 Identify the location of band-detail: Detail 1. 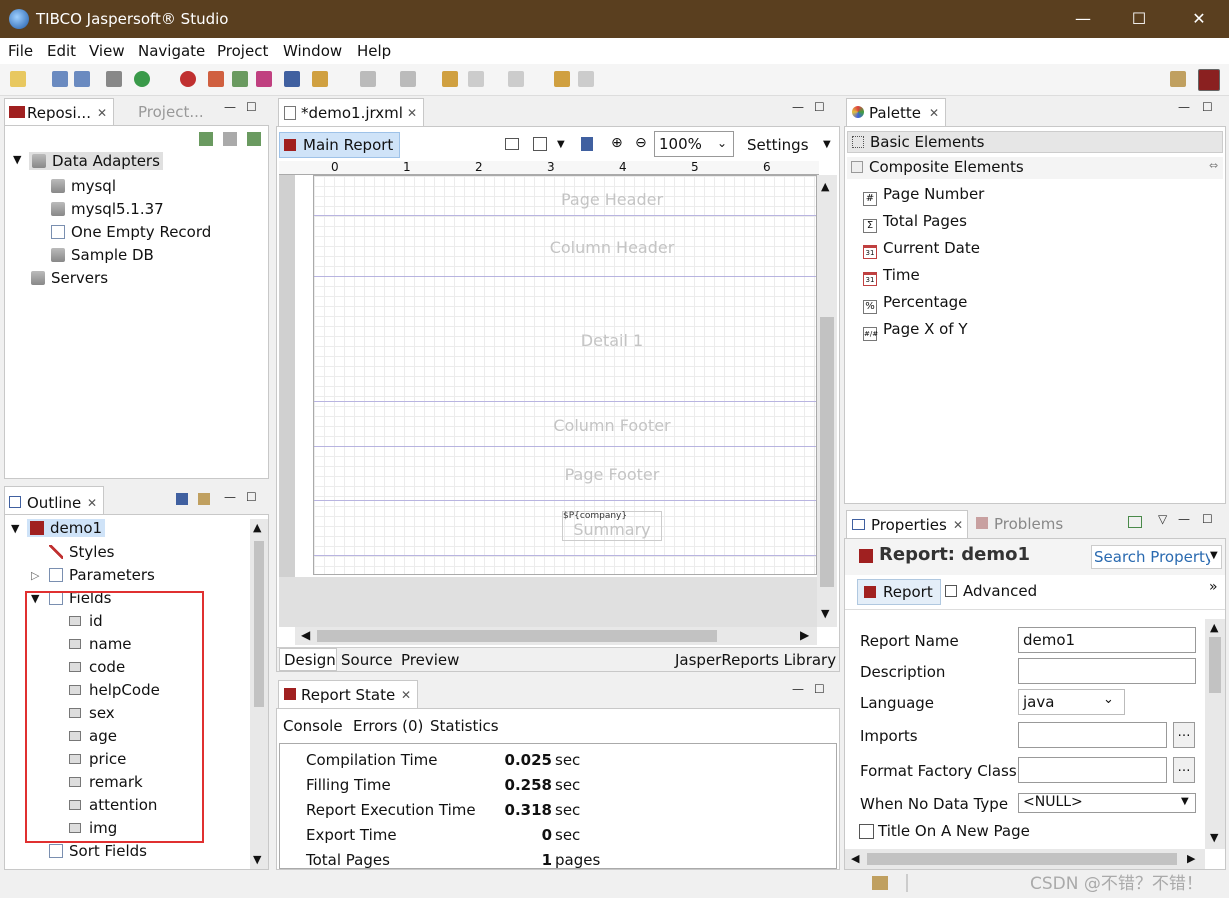
(565, 340).